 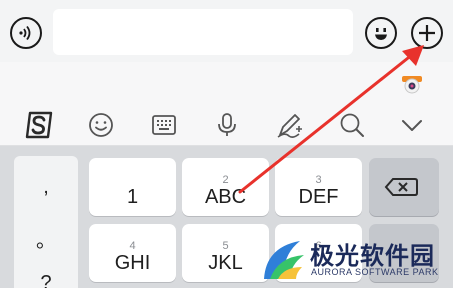 I want to click on key-abc: 2 ABC, so click(x=225, y=187).